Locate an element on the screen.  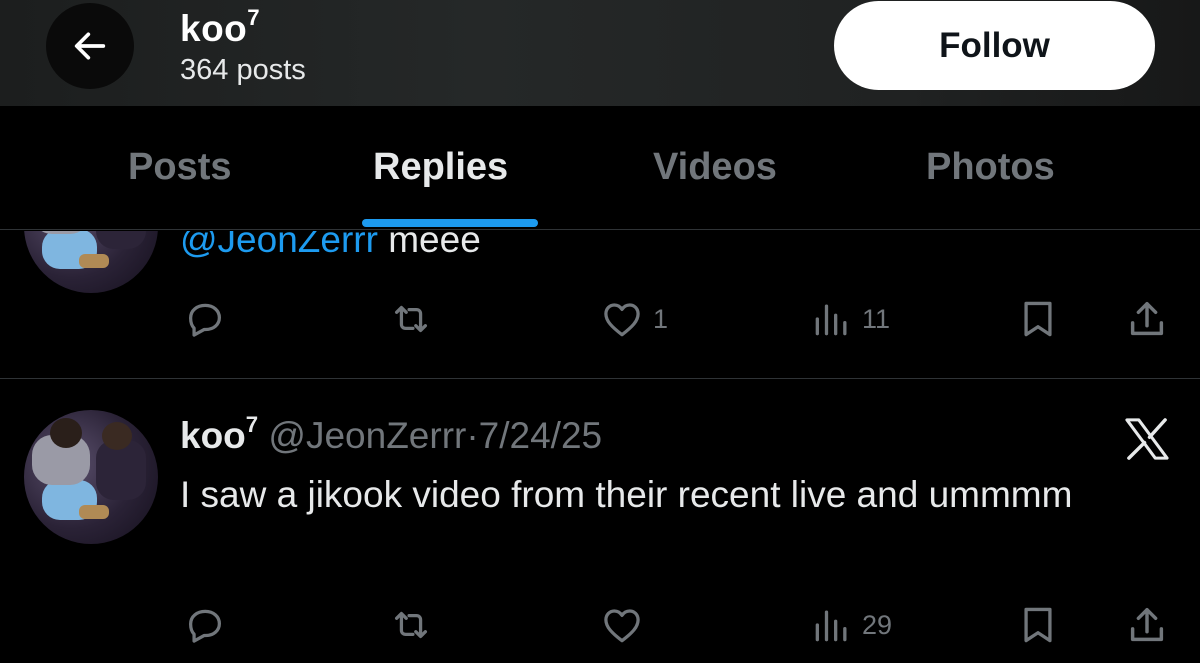
x-logo-icon is located at coordinates (1147, 439).